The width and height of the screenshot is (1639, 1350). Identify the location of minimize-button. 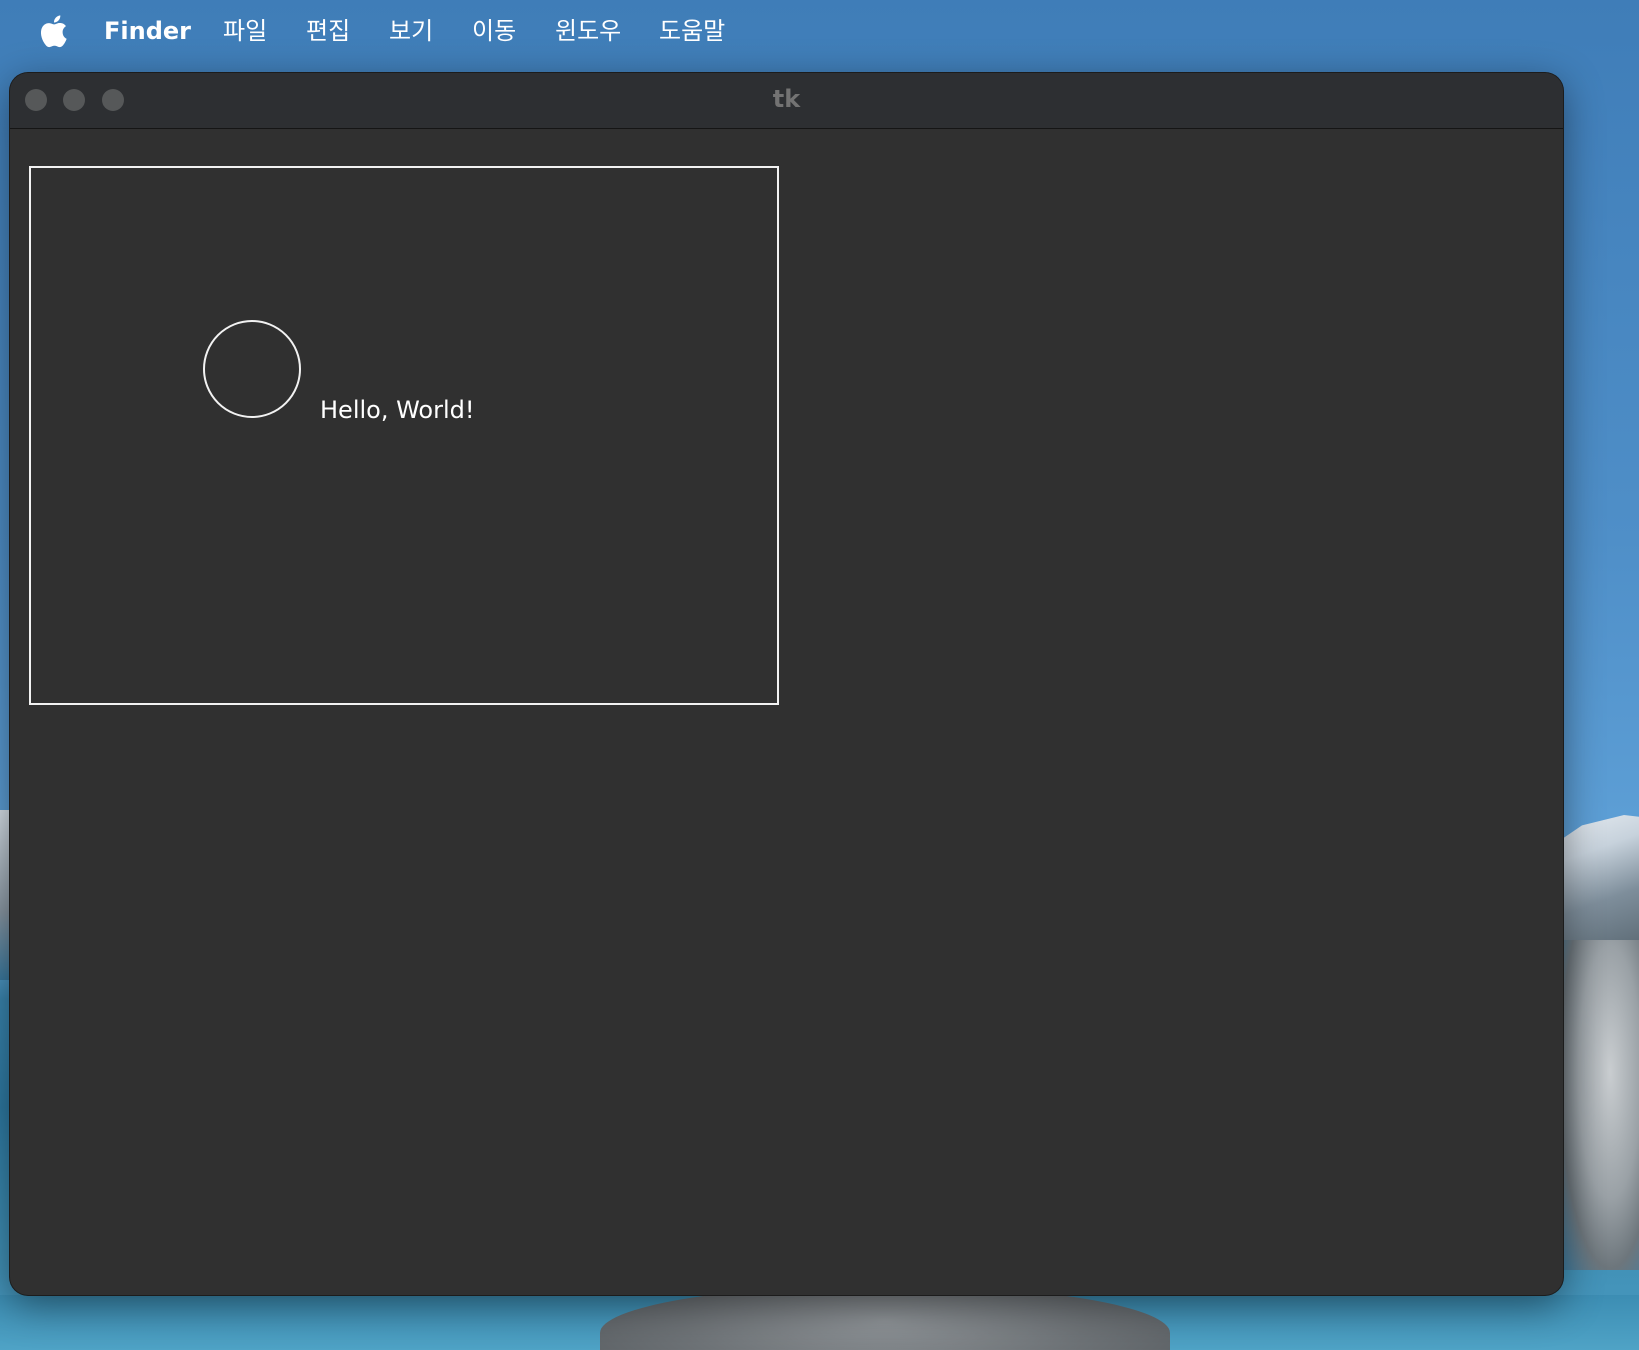
(74, 100).